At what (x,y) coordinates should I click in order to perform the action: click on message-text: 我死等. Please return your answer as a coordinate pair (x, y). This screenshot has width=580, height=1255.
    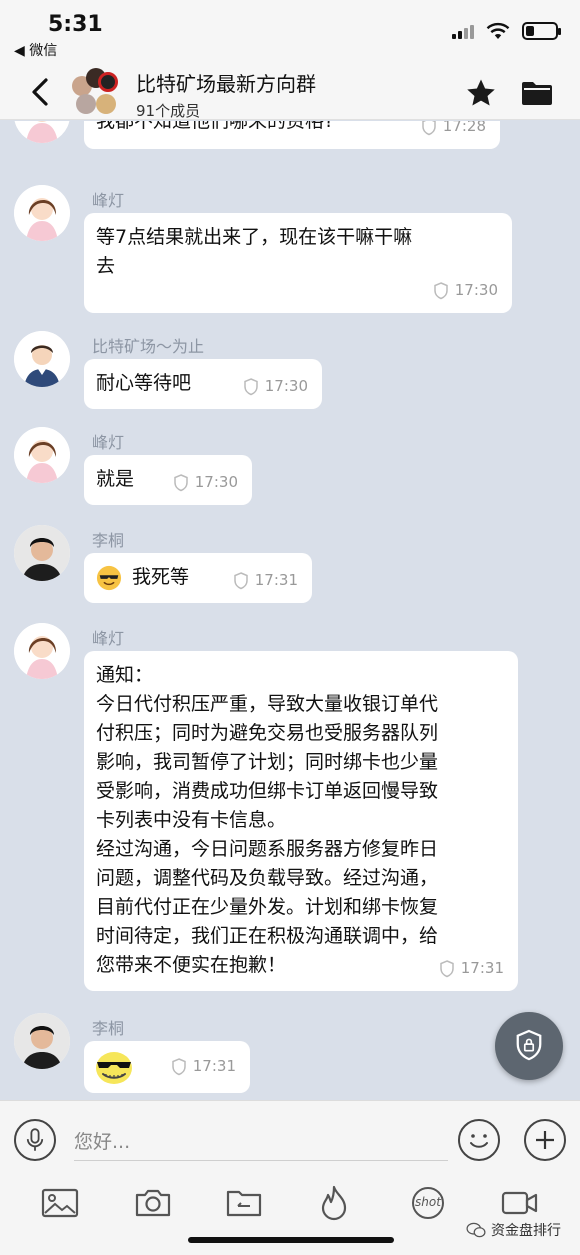
    Looking at the image, I should click on (161, 577).